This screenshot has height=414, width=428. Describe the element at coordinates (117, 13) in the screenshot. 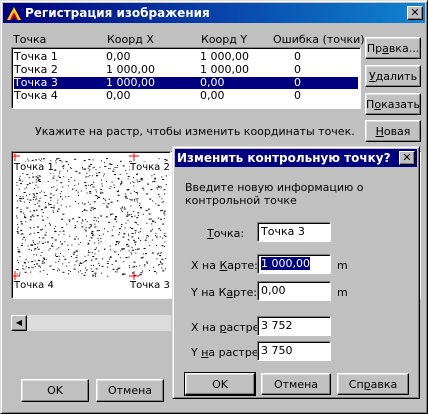

I see `window-title: Регистрация изображения` at that location.